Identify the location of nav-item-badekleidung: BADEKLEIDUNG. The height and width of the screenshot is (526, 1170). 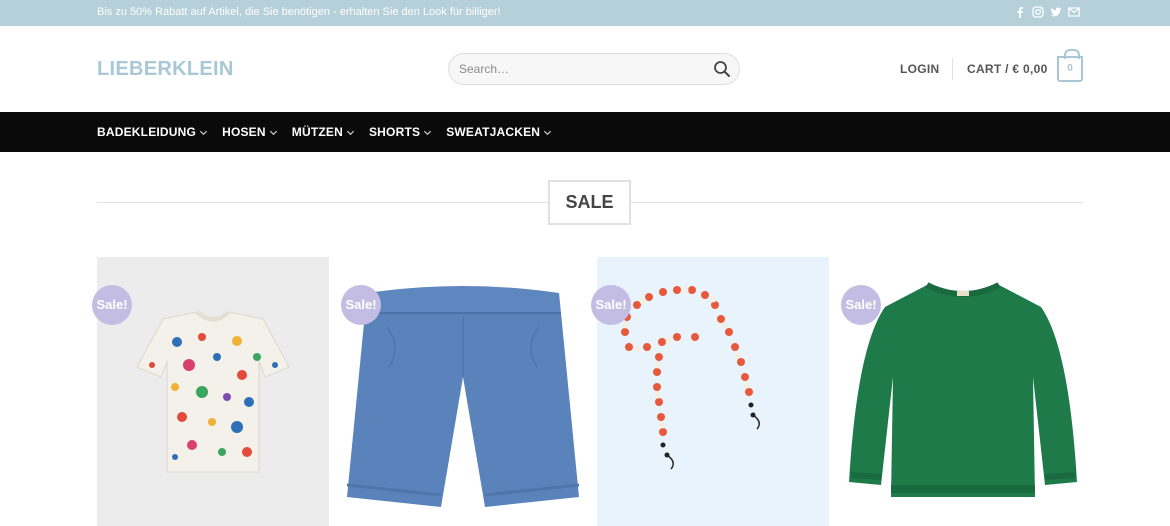
(152, 132).